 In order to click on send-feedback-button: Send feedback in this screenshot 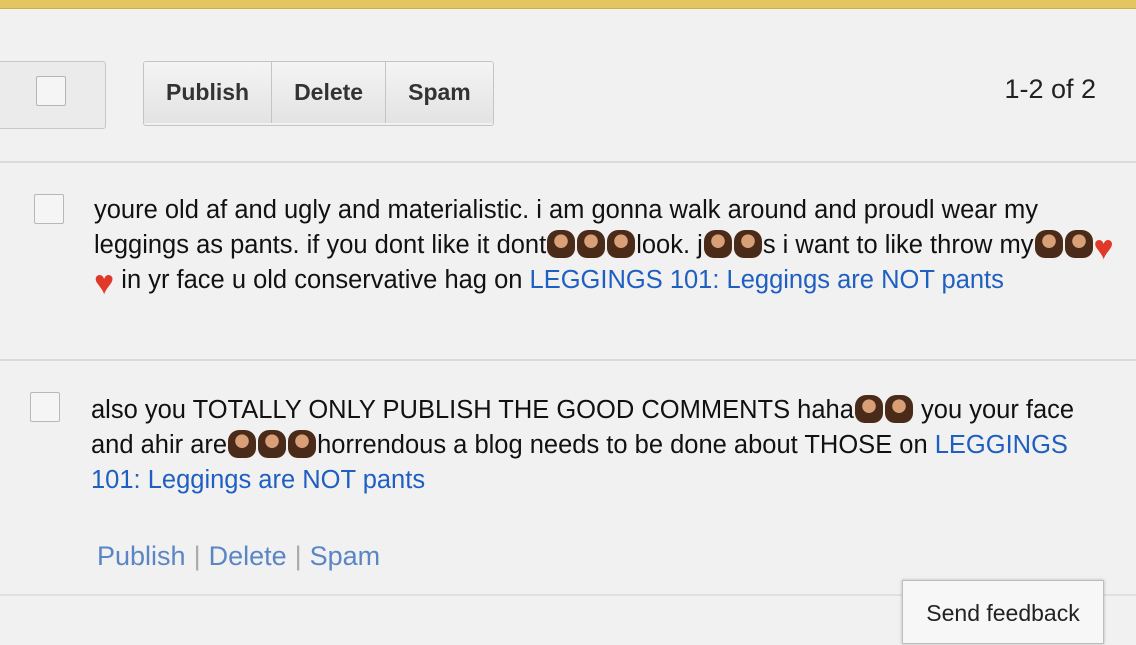, I will do `click(1003, 612)`.